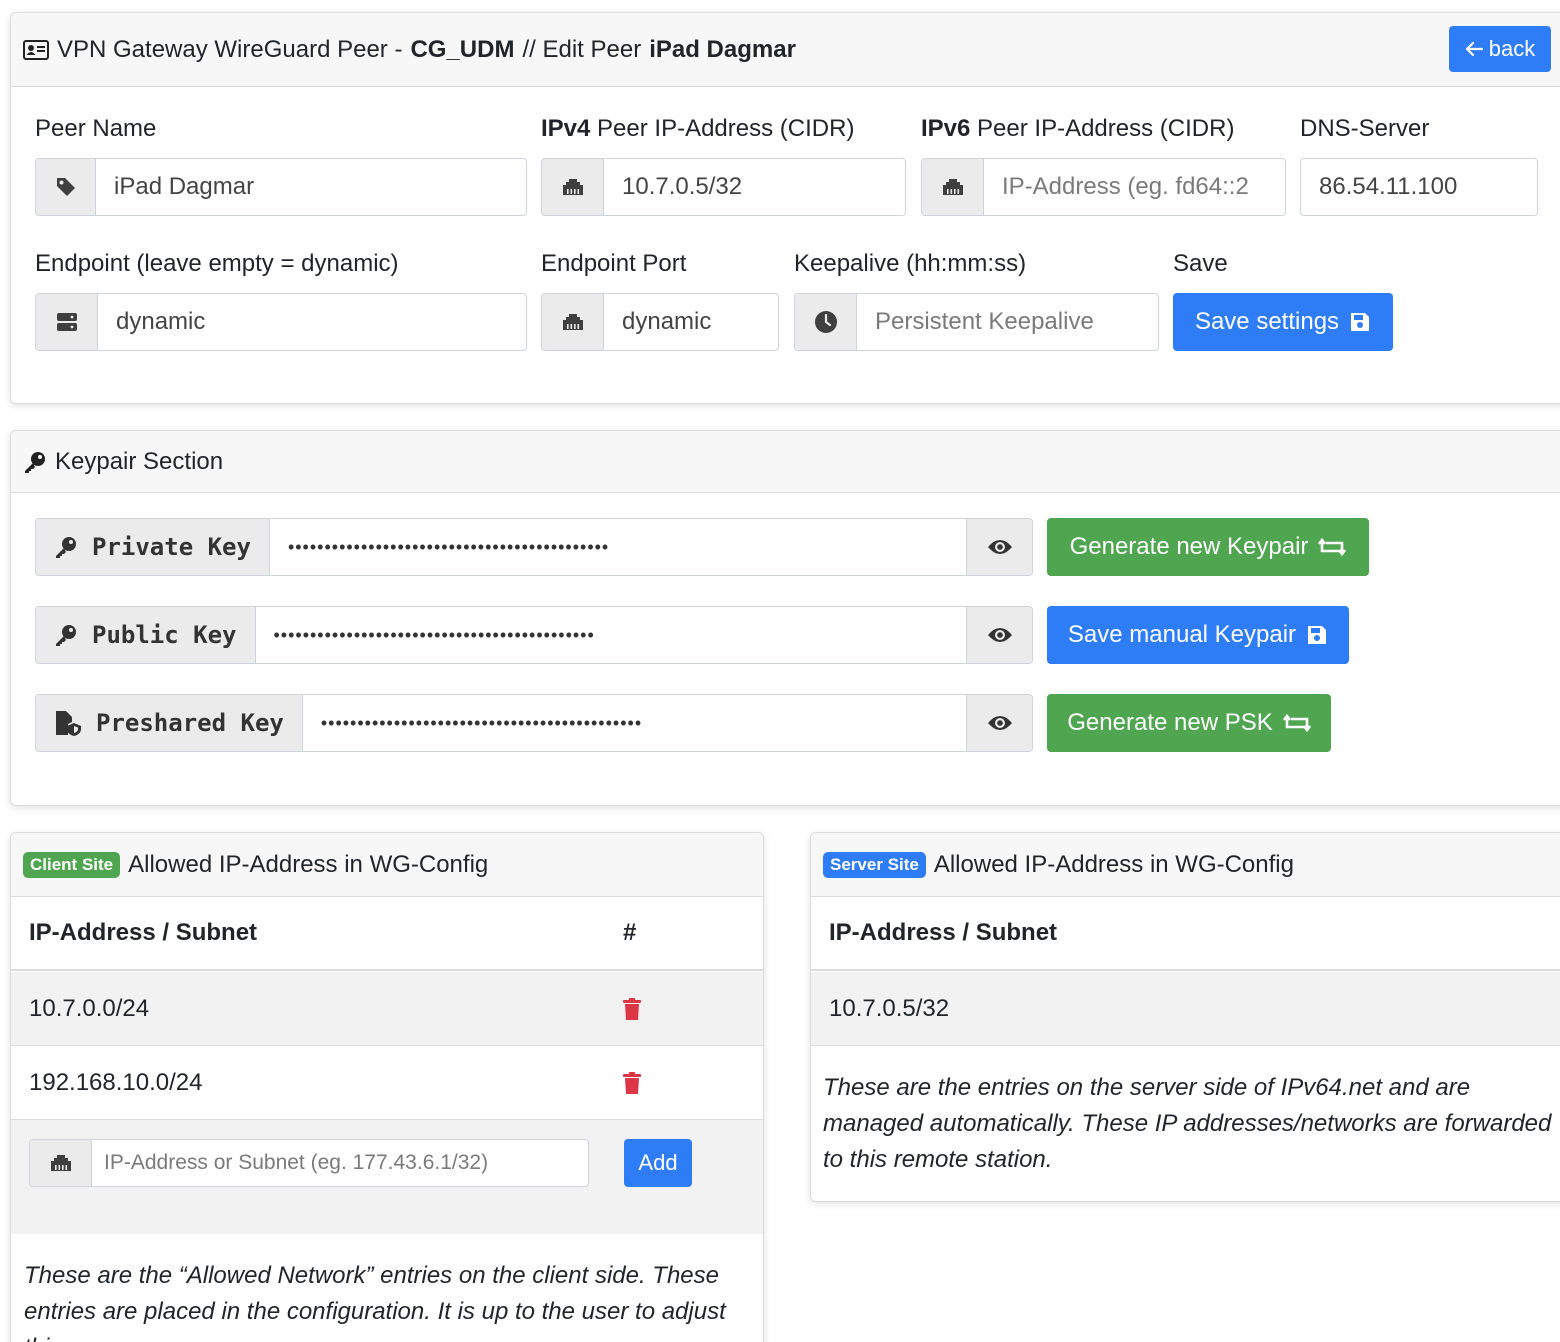 Image resolution: width=1560 pixels, height=1342 pixels. I want to click on add-ip-input-group: IP-Address or Subnet (eg. 177.43.6.1/32), so click(309, 1163).